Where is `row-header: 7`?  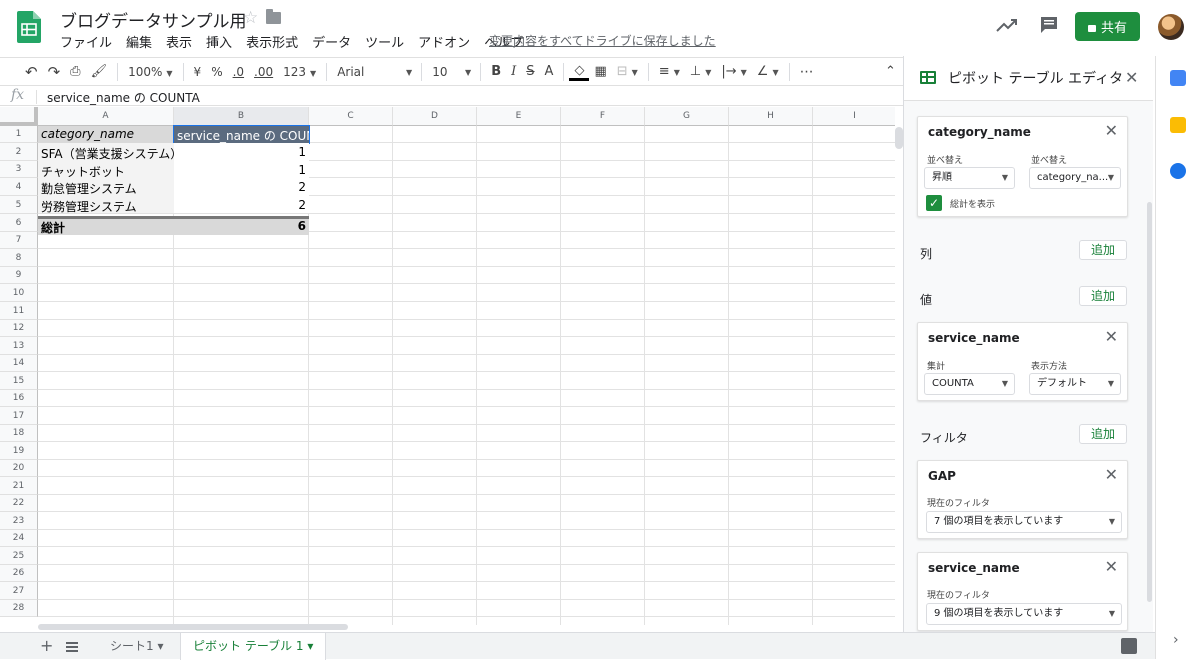 row-header: 7 is located at coordinates (19, 240).